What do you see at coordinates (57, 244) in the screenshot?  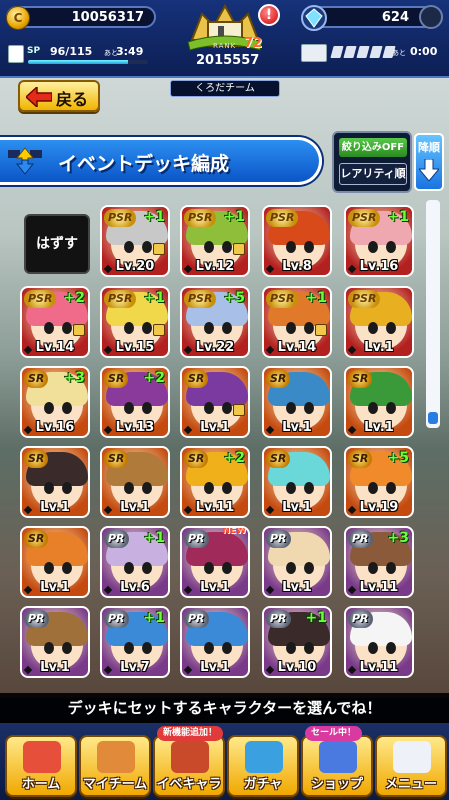 I see `remove-button: はずす` at bounding box center [57, 244].